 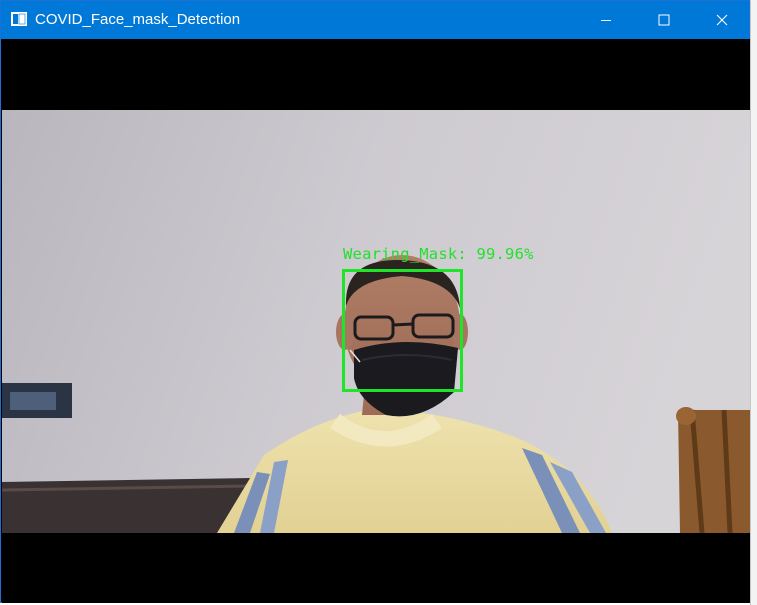 I want to click on app-icon, so click(x=19, y=19).